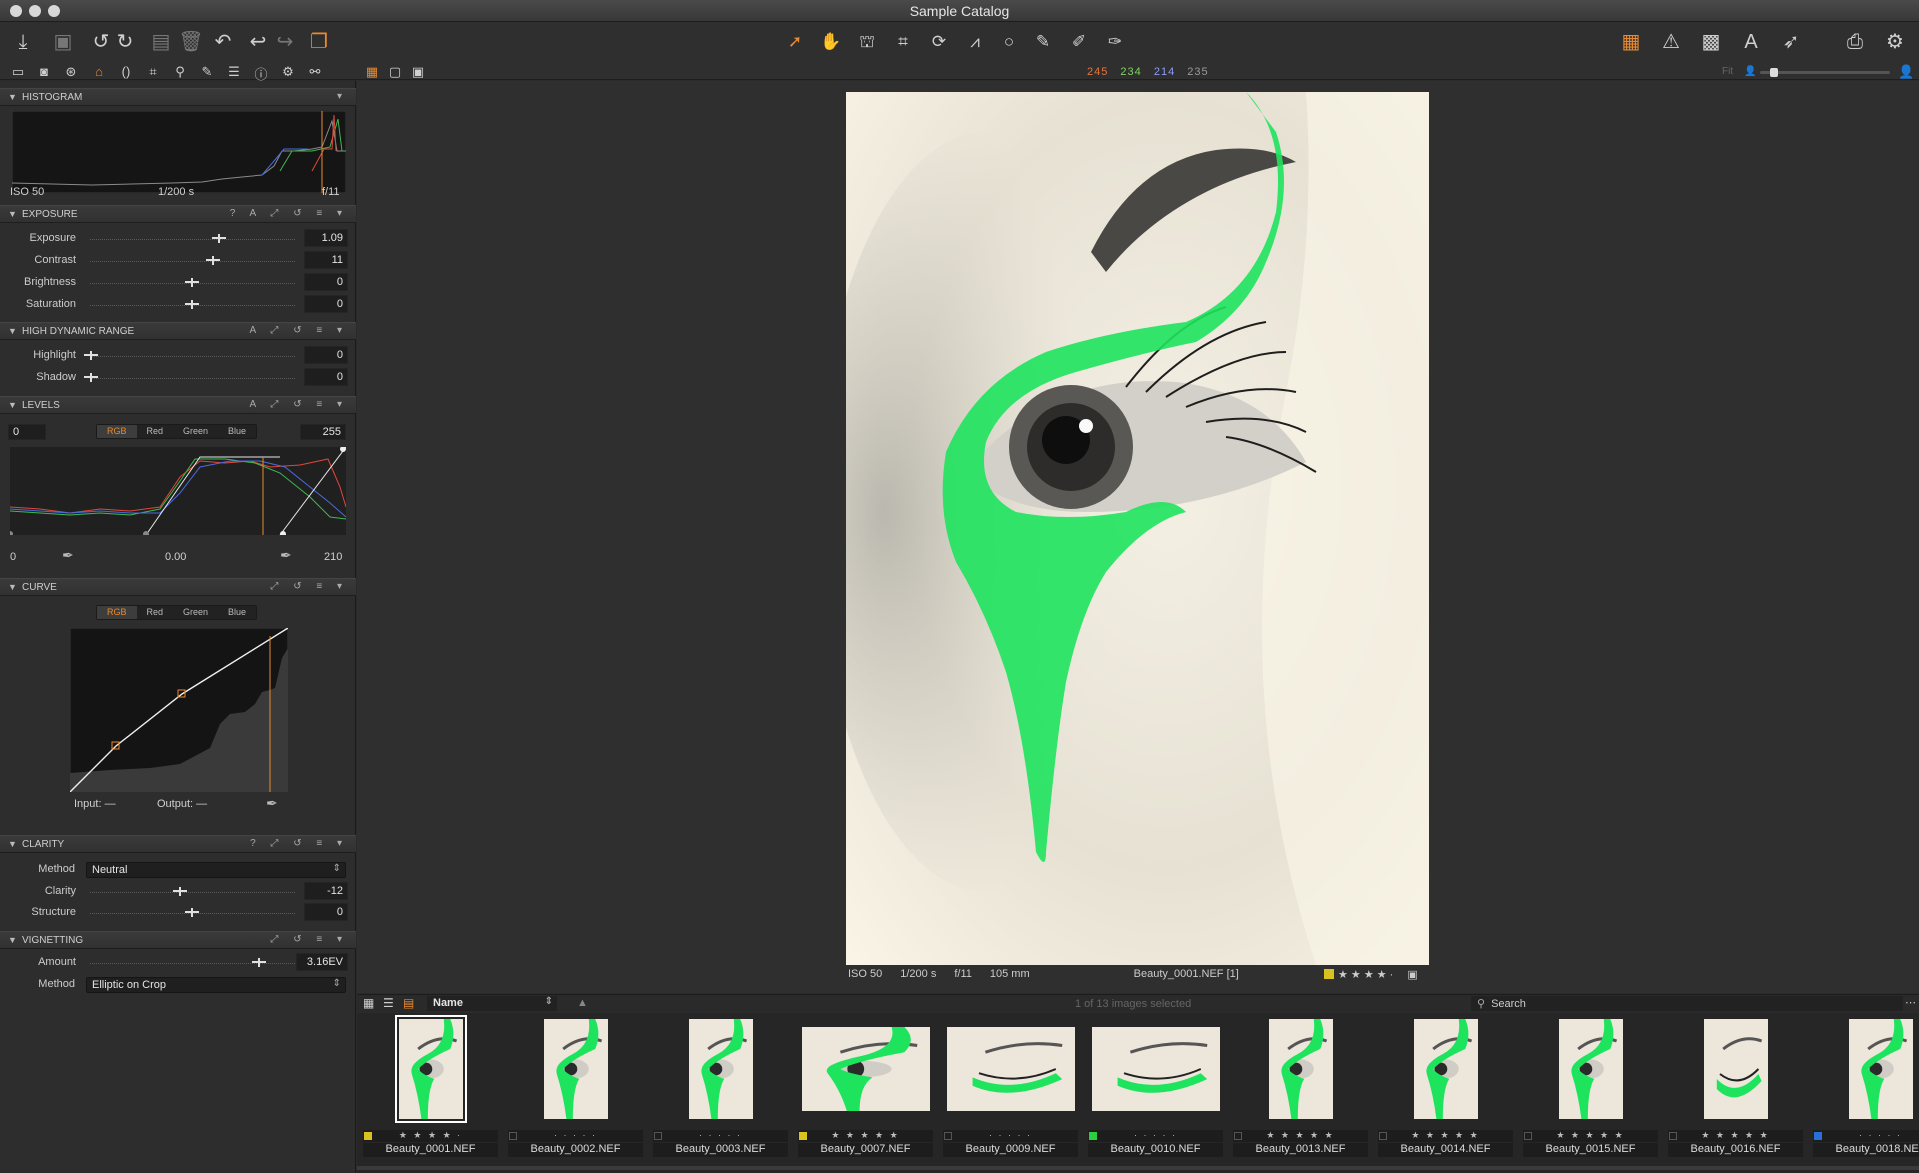 The height and width of the screenshot is (1173, 1919). I want to click on contrast-knob, so click(213, 260).